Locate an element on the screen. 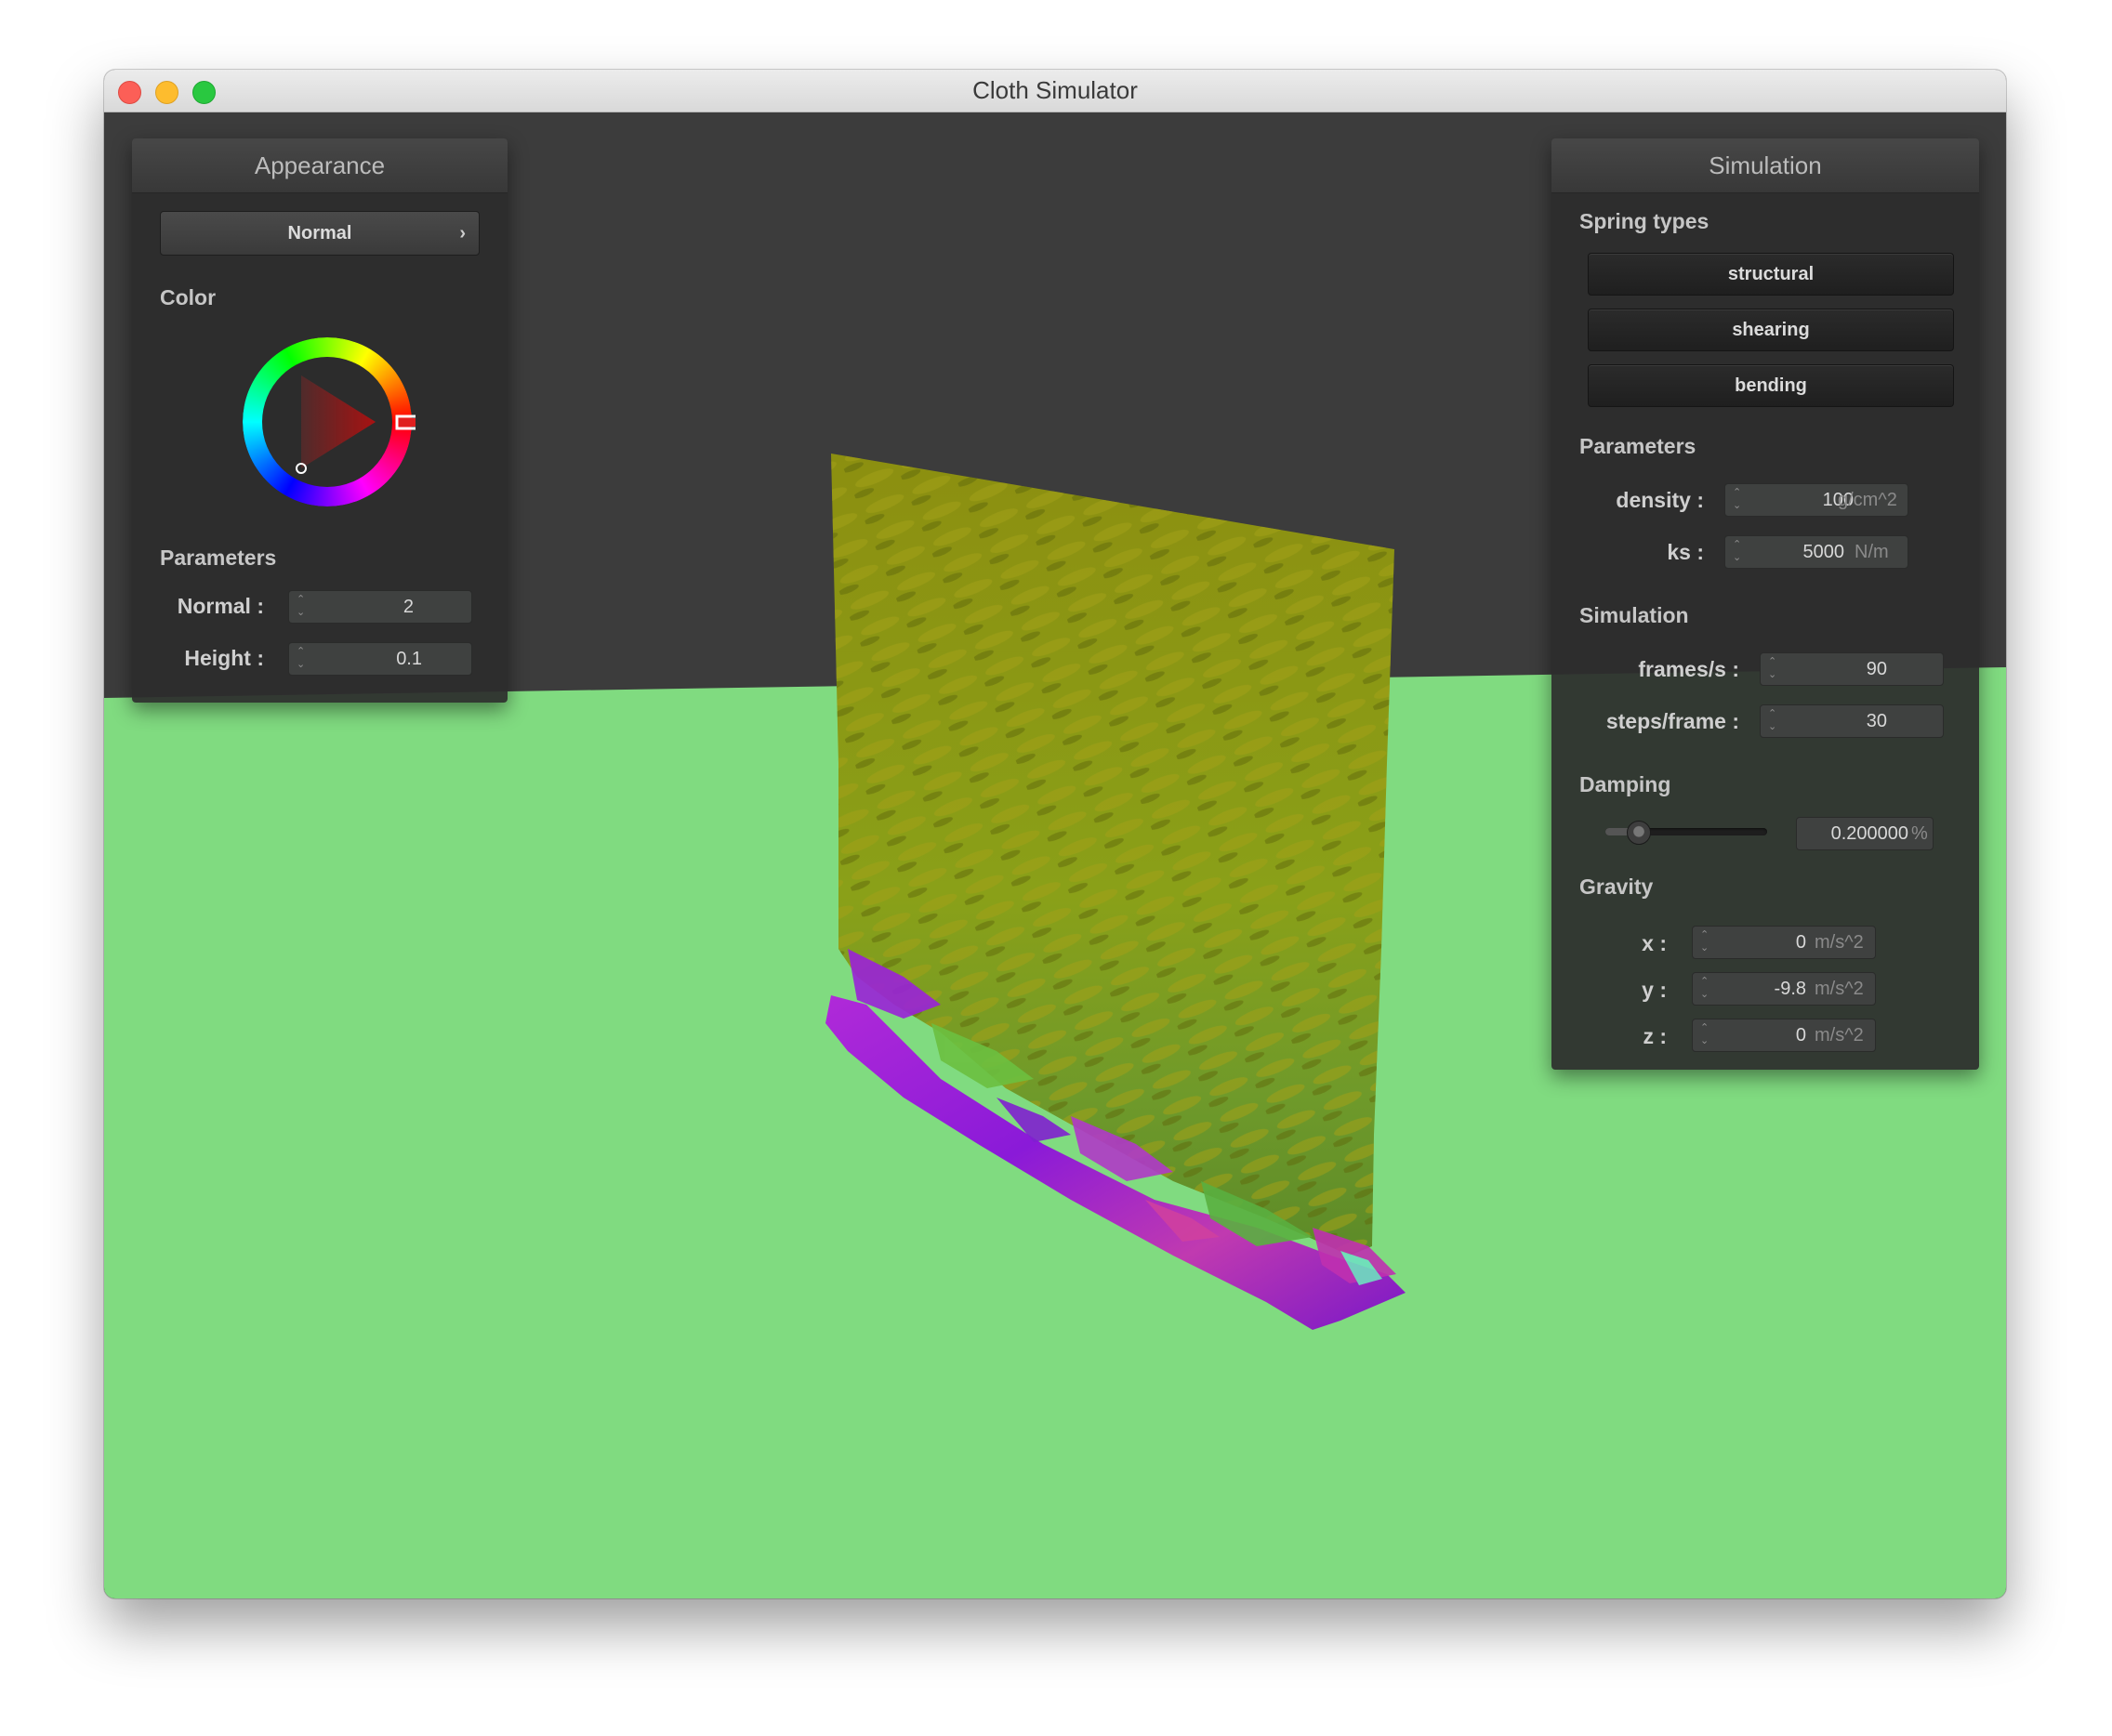 The width and height of the screenshot is (2112, 1736). height-label: Height : is located at coordinates (224, 658).